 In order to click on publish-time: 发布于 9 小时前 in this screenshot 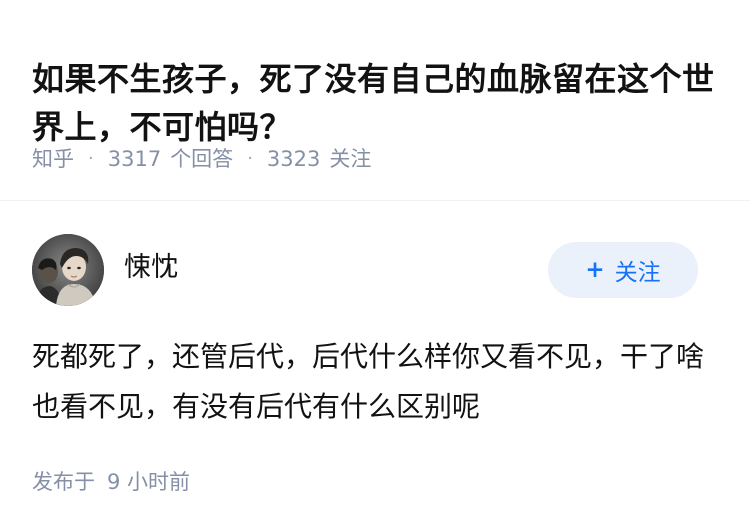, I will do `click(111, 482)`.